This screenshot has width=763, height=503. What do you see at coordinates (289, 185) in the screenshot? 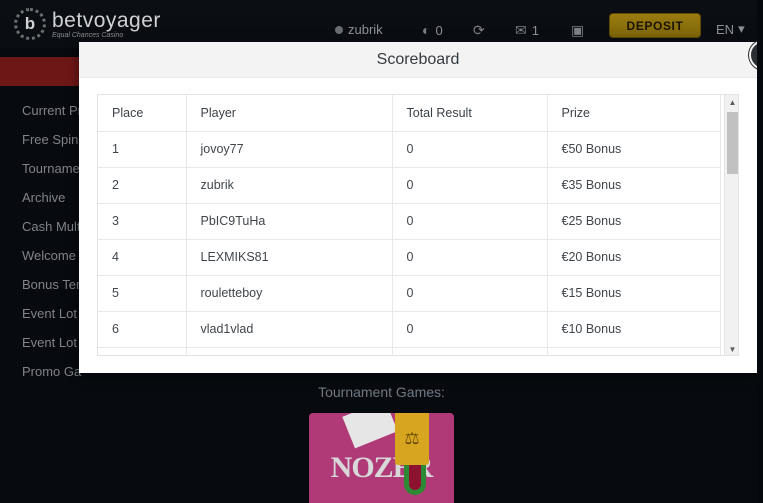
I see `cell-player: zubrik` at bounding box center [289, 185].